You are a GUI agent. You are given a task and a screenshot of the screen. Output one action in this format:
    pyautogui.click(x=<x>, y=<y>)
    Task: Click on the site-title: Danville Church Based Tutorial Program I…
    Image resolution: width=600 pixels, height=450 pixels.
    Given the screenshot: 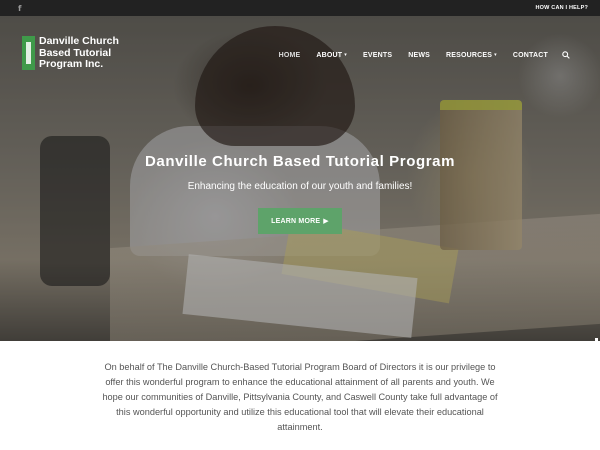 What is the action you would take?
    pyautogui.click(x=79, y=52)
    